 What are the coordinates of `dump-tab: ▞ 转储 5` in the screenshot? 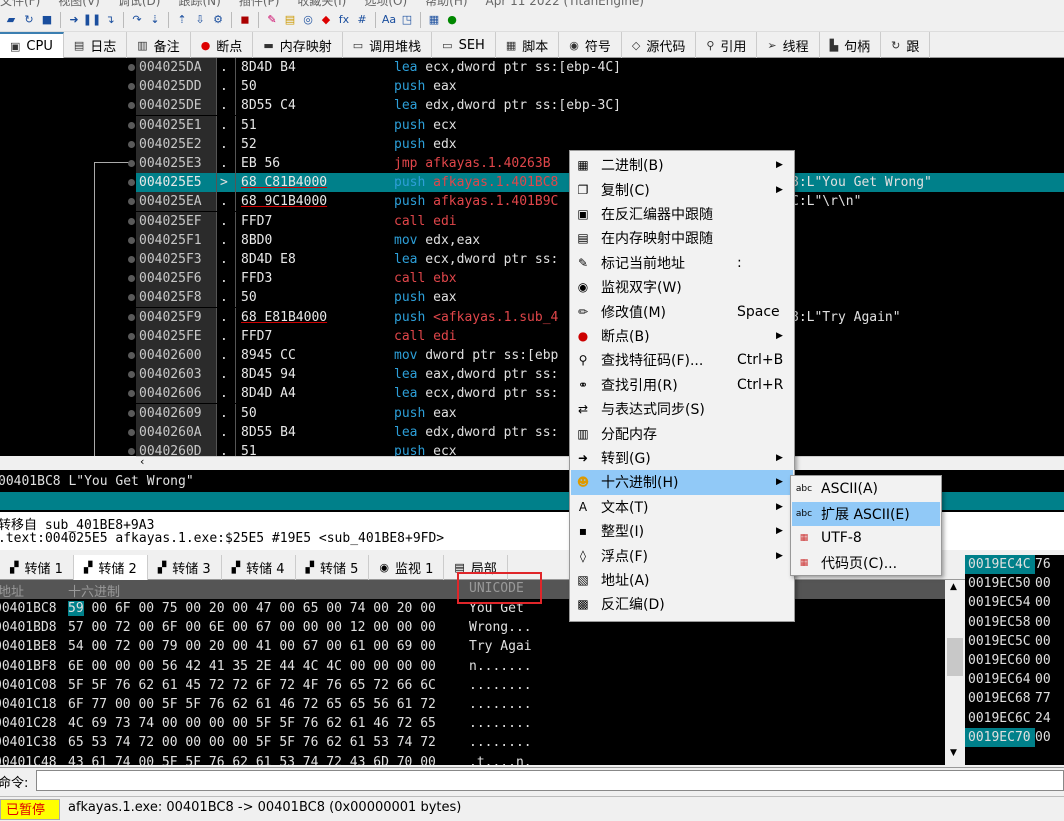 It's located at (333, 567).